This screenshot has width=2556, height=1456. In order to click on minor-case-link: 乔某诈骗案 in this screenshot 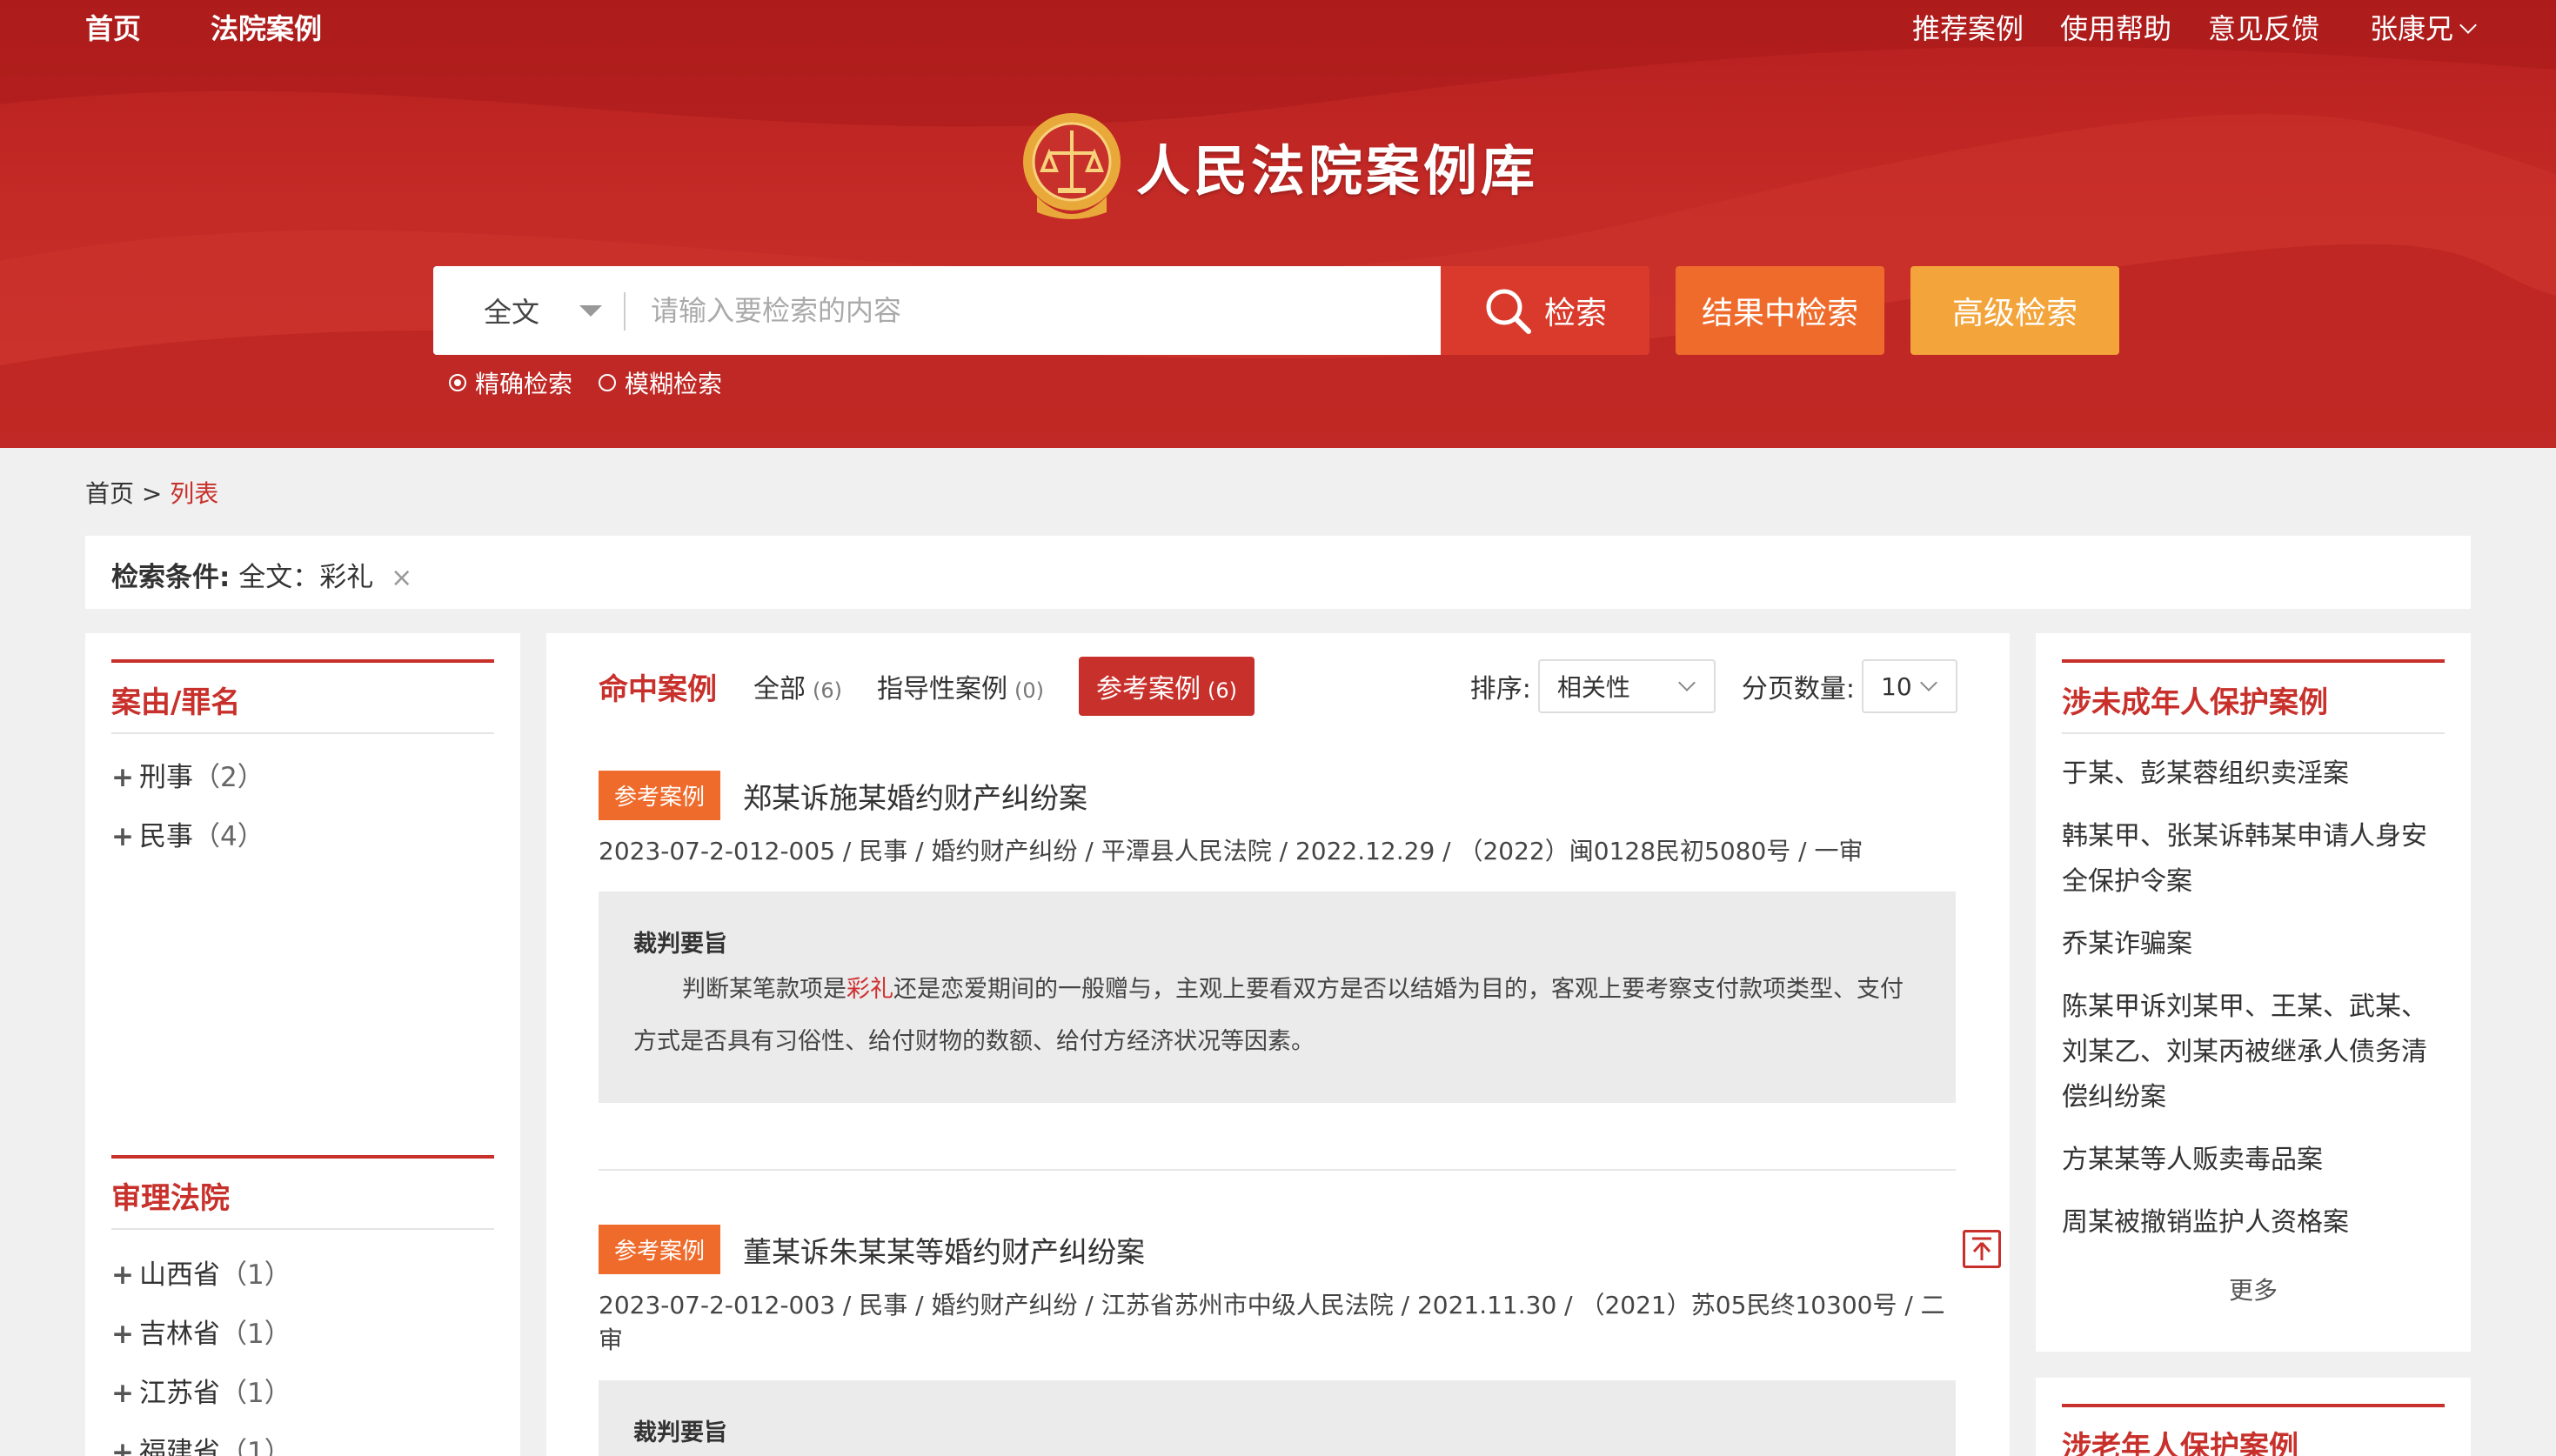, I will do `click(2253, 944)`.